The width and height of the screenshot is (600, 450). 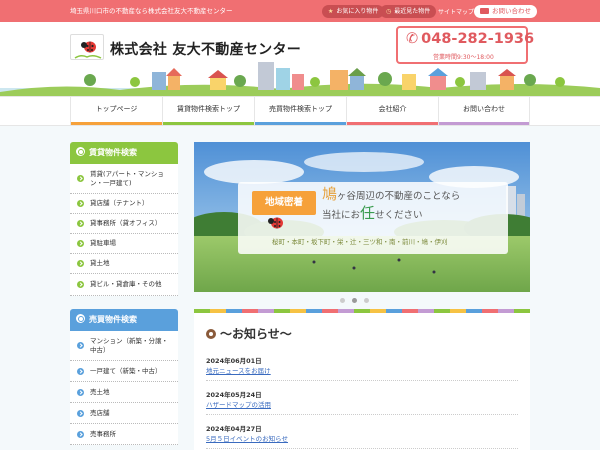 What do you see at coordinates (412, 11) in the screenshot?
I see `recent-label: 最近見た物件` at bounding box center [412, 11].